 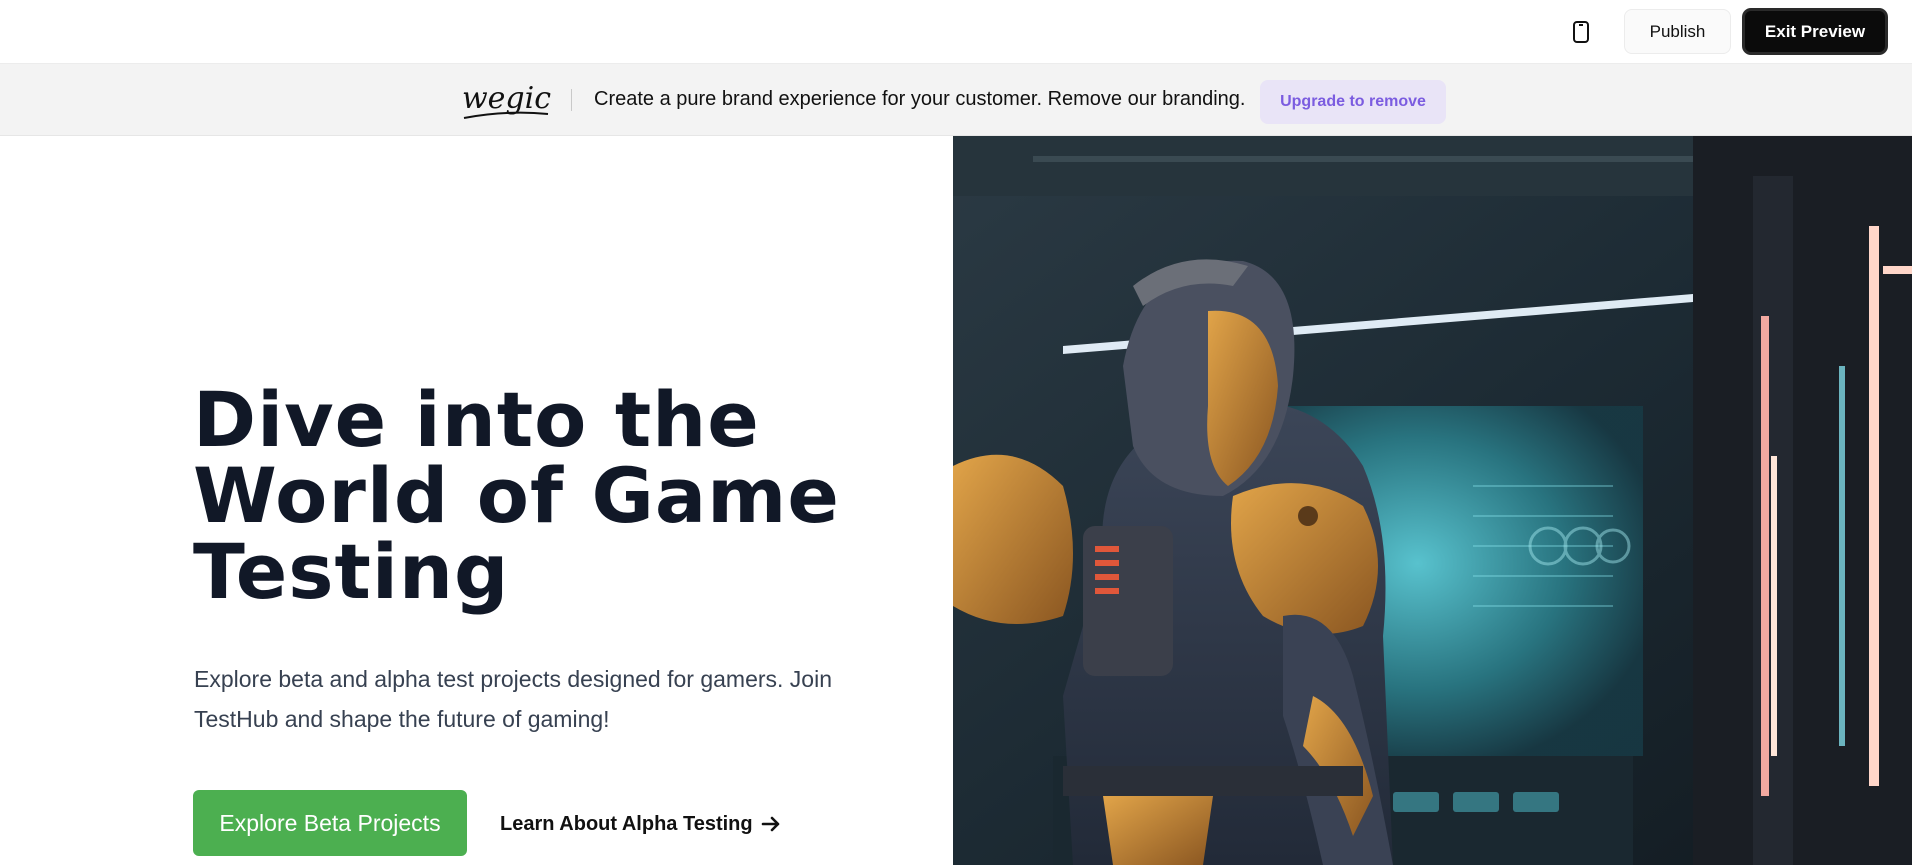 I want to click on exit-preview-button: Exit Preview, so click(x=1815, y=31).